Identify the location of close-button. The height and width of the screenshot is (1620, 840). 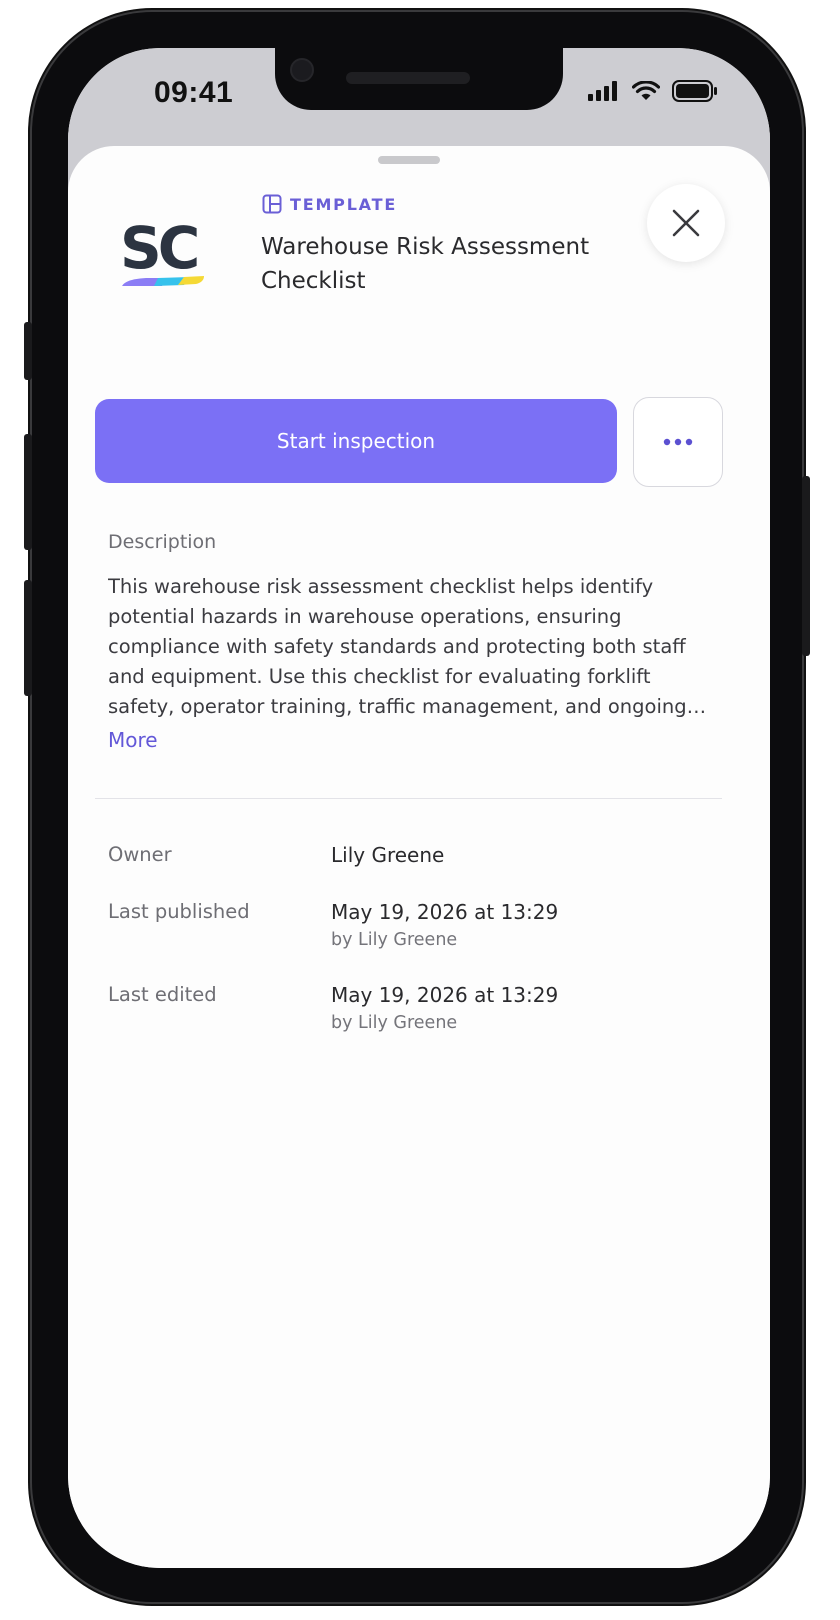
(686, 223).